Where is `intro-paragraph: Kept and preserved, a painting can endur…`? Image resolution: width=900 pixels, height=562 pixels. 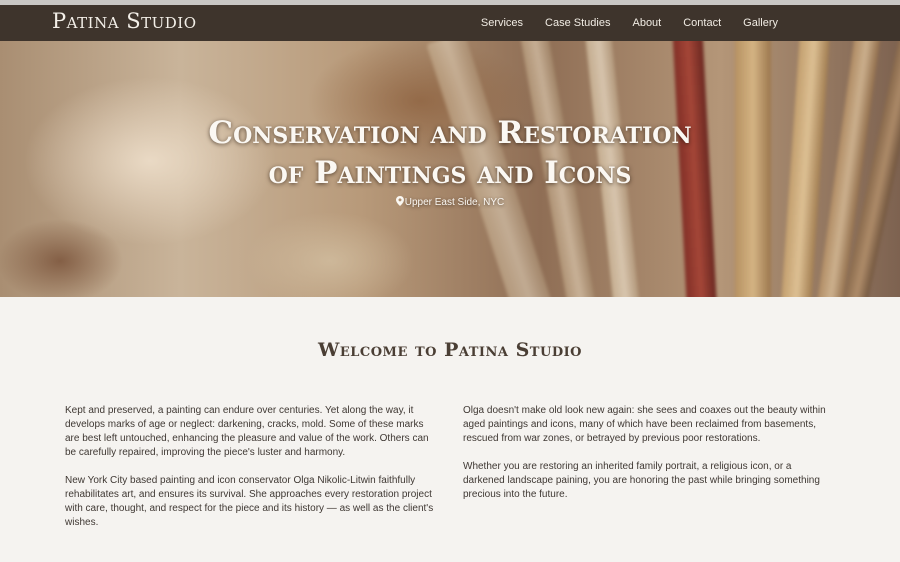 intro-paragraph: Kept and preserved, a painting can endur… is located at coordinates (247, 431).